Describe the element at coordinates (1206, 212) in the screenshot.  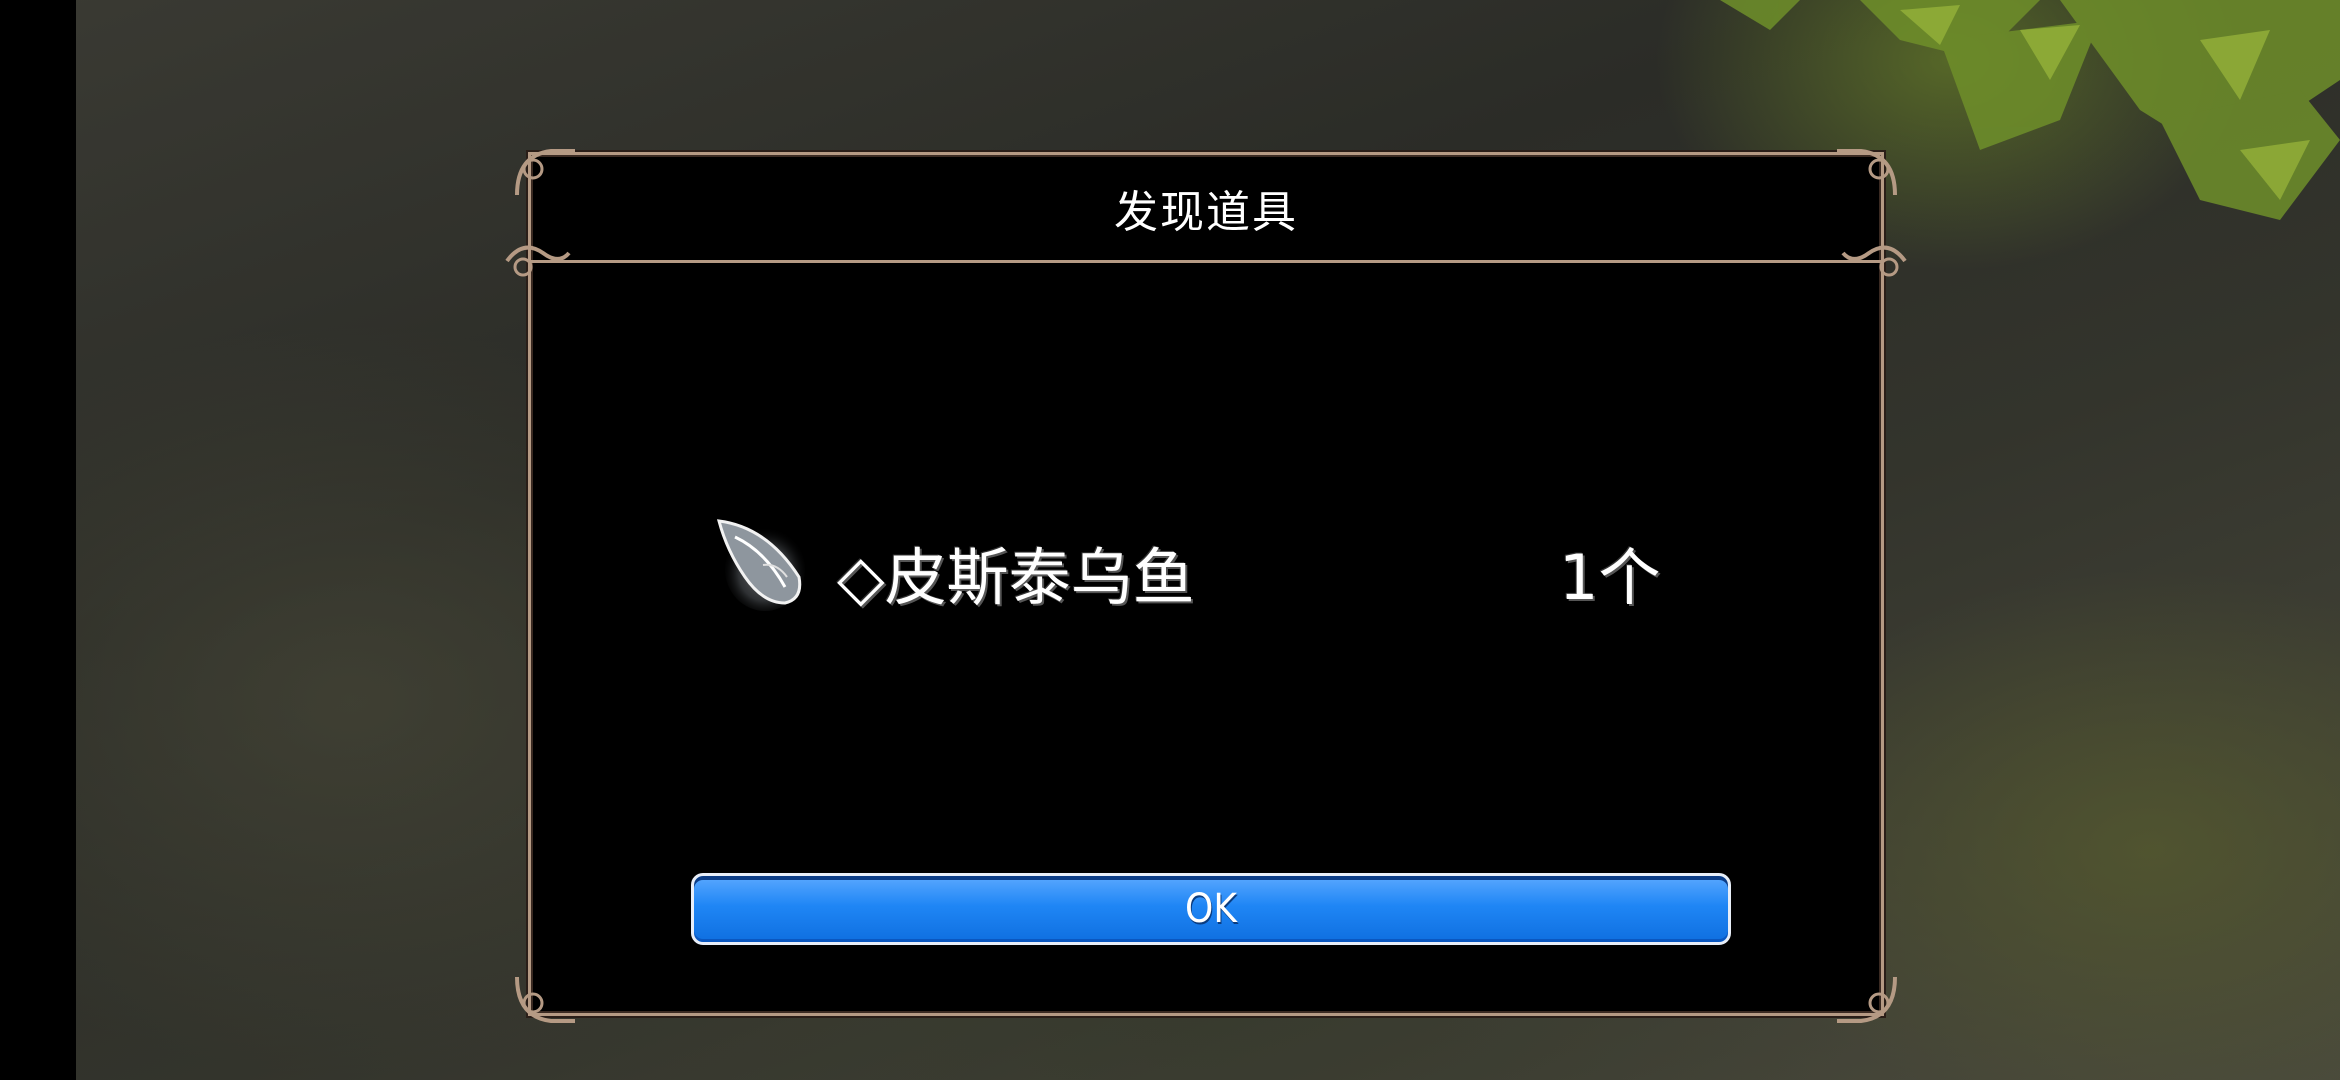
I see `dialog-title: 发现道具` at that location.